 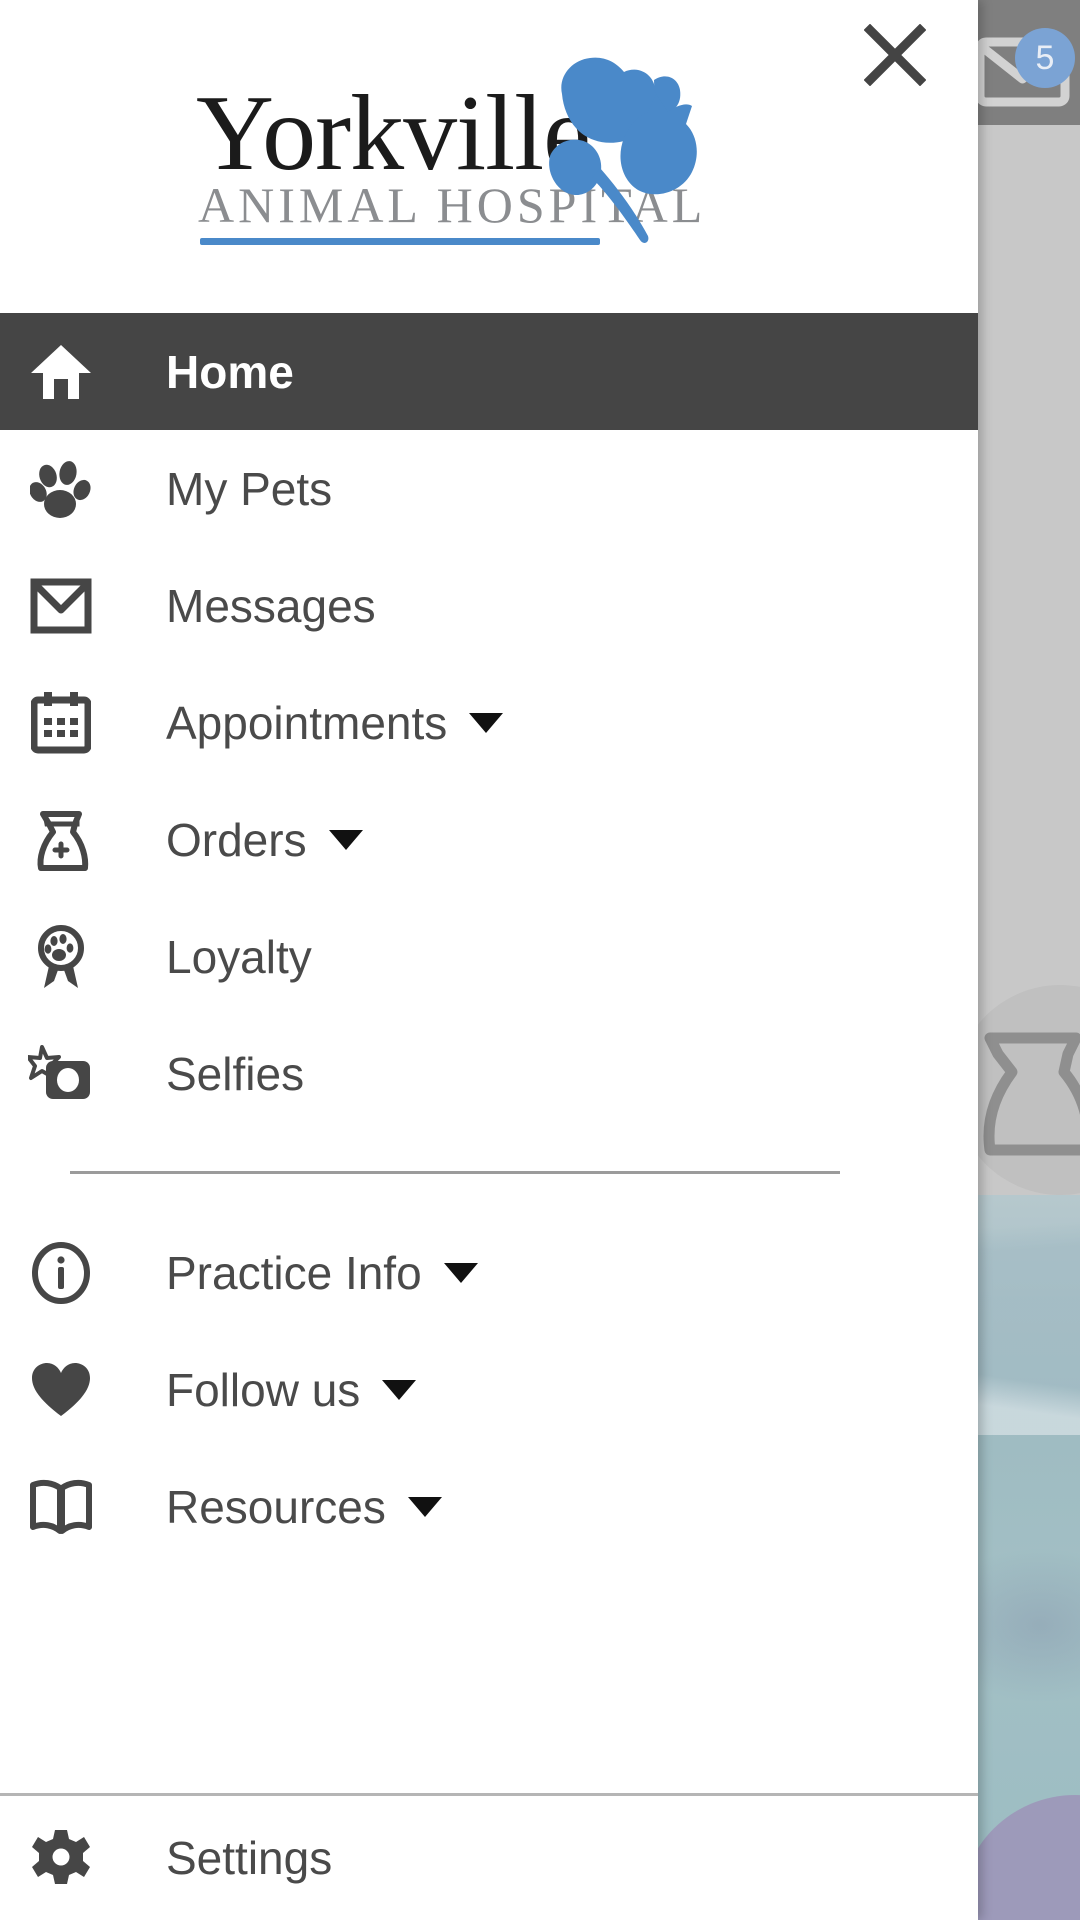 I want to click on menu-item-label: Appointments, so click(x=307, y=722).